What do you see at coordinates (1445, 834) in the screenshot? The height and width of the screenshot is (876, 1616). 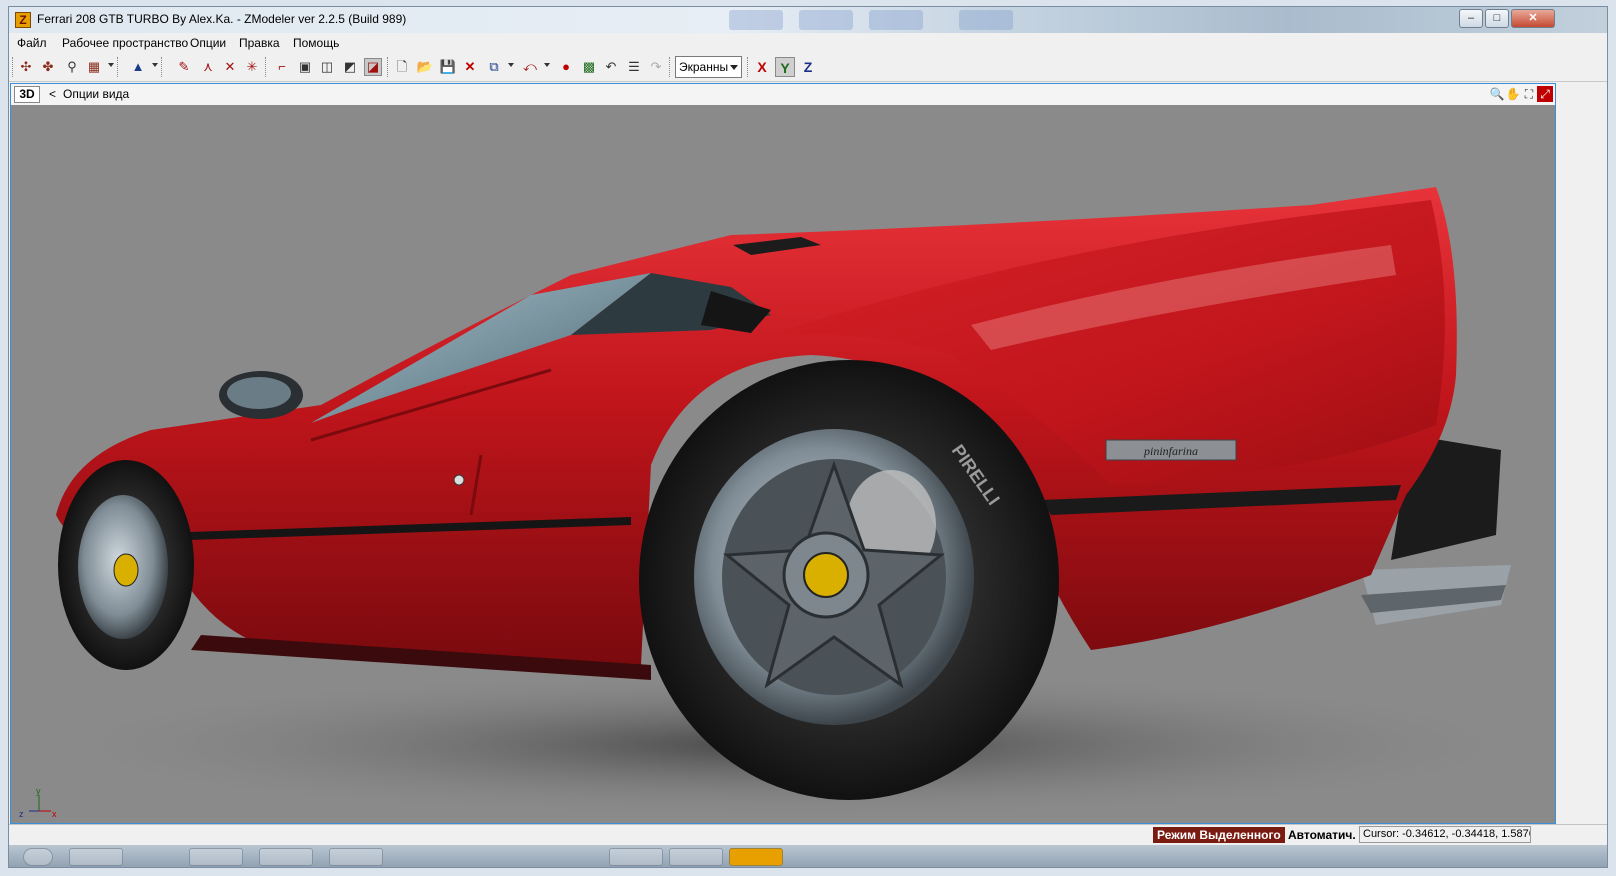 I see `cursor-coordinates: Cursor: -0.34612, -0.34418, 1.58764` at bounding box center [1445, 834].